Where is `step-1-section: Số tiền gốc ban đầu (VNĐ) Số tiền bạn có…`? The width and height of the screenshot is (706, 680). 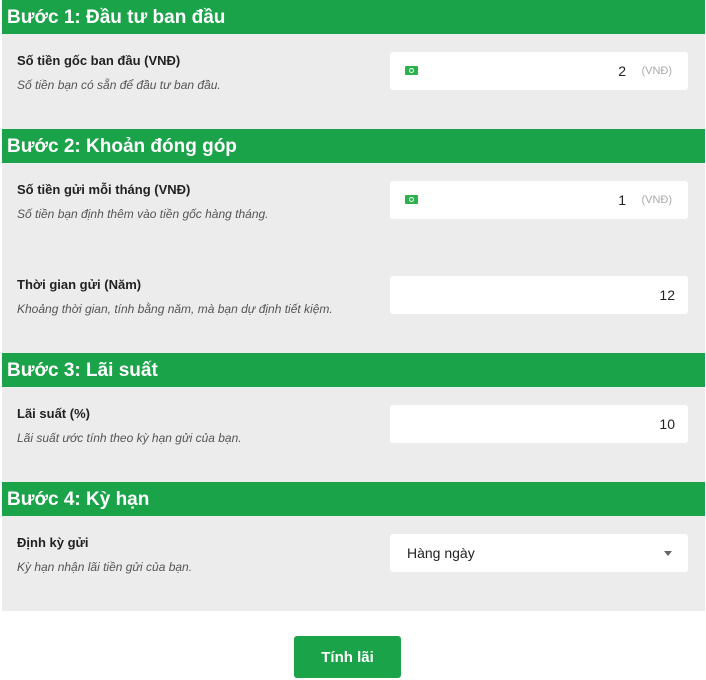
step-1-section: Số tiền gốc ban đầu (VNĐ) Số tiền bạn có… is located at coordinates (353, 81).